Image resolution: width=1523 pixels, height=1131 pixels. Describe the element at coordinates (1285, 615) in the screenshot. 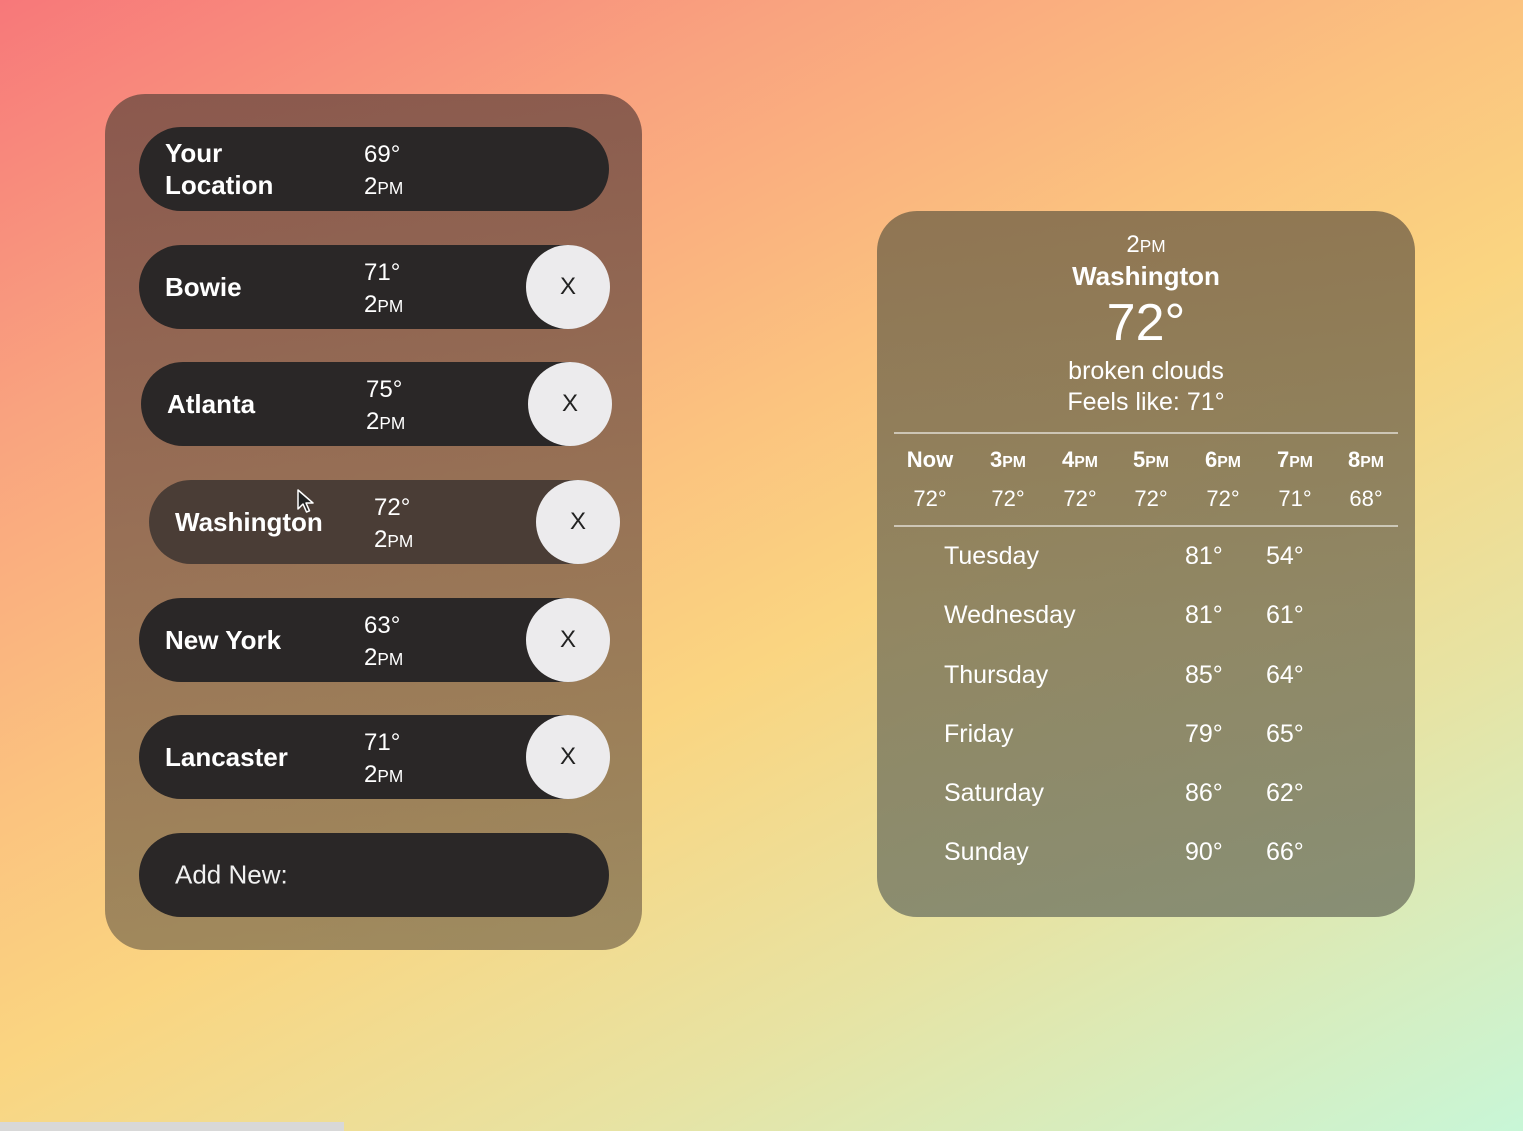

I see `day-low: 61°` at that location.